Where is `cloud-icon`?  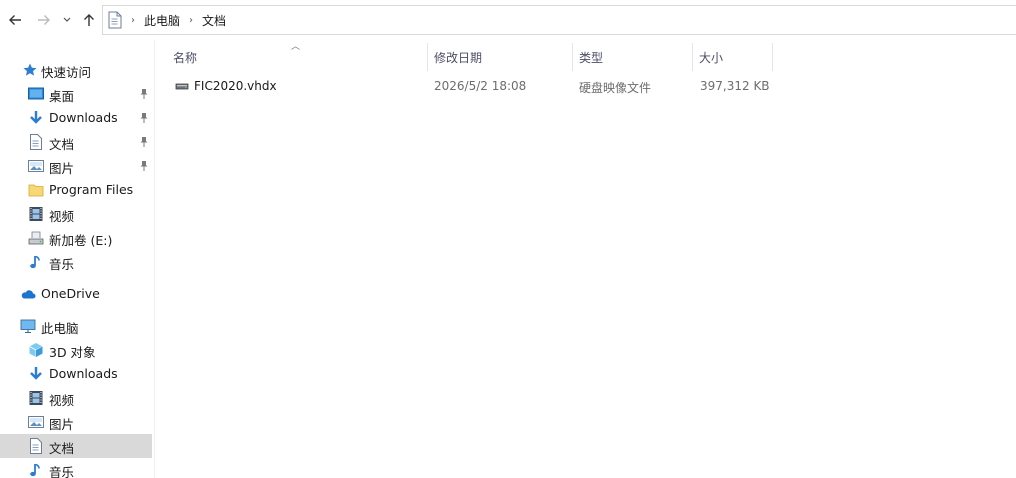 cloud-icon is located at coordinates (28, 294).